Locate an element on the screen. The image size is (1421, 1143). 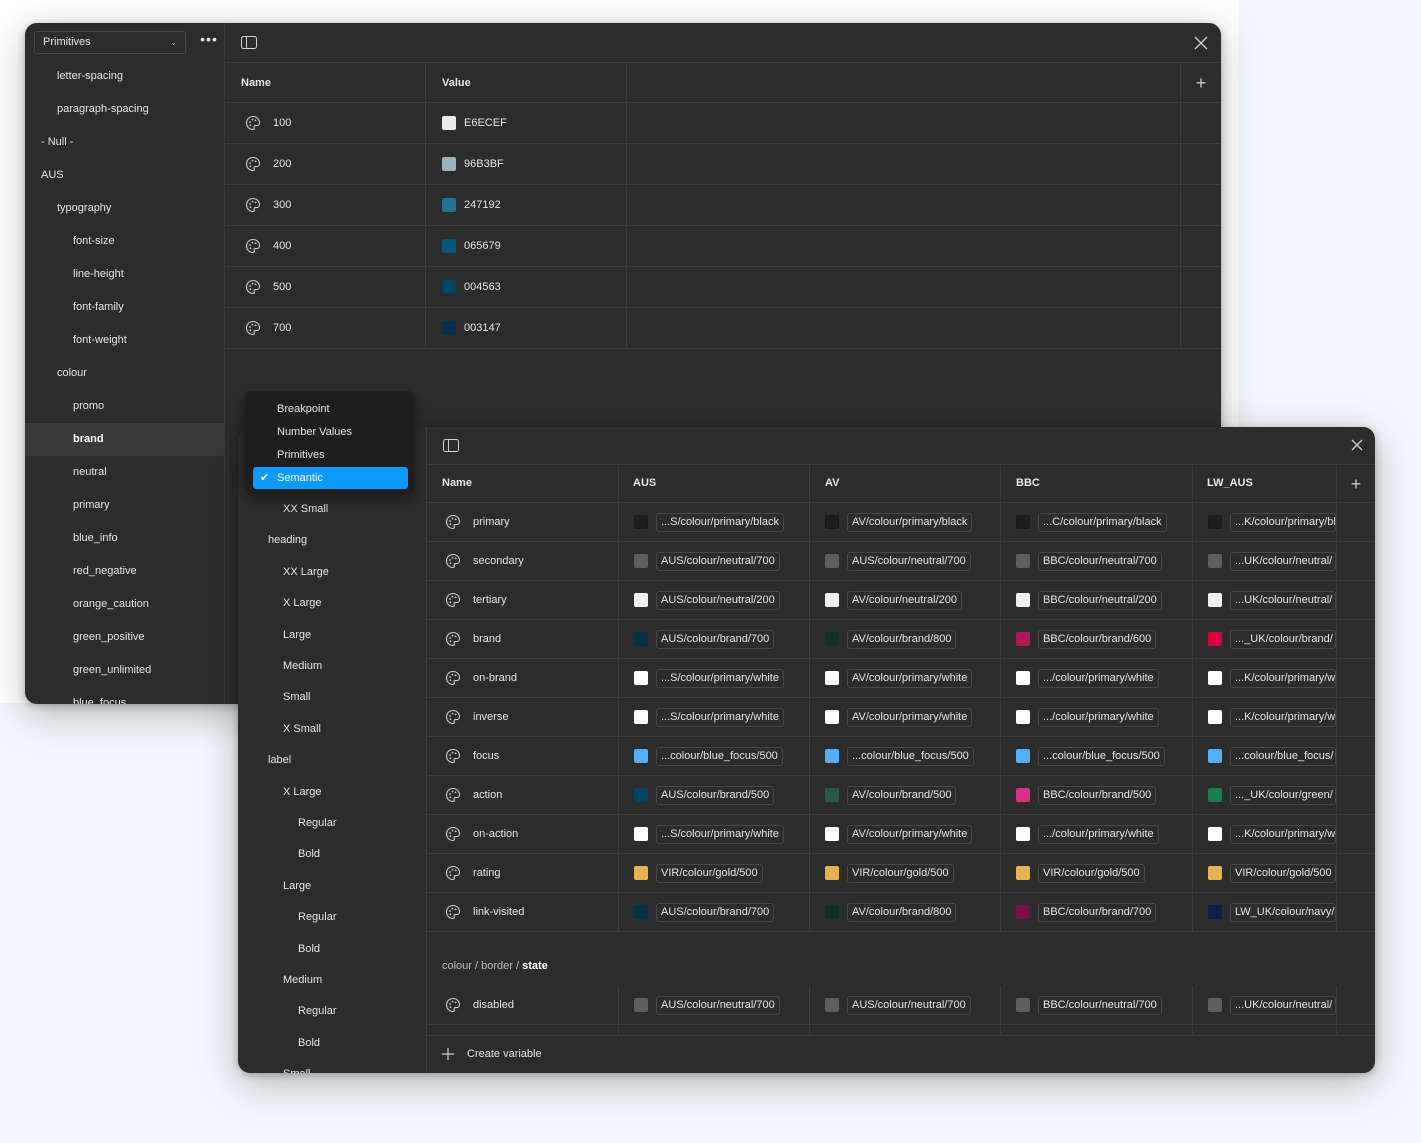
sidebar-item: line-height is located at coordinates (124, 274).